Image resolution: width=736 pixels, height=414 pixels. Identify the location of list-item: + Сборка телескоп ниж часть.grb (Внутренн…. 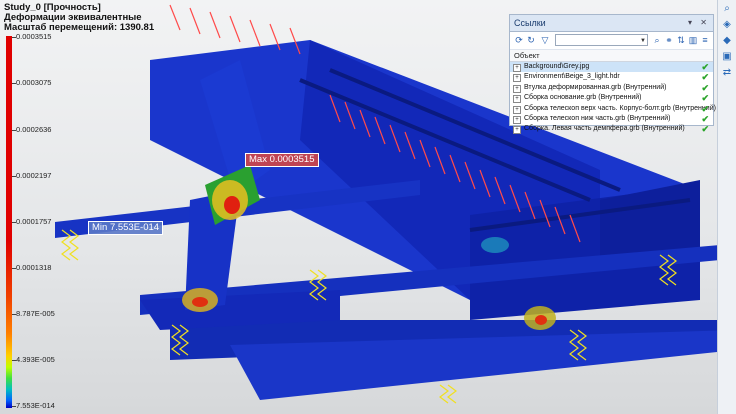
(611, 119).